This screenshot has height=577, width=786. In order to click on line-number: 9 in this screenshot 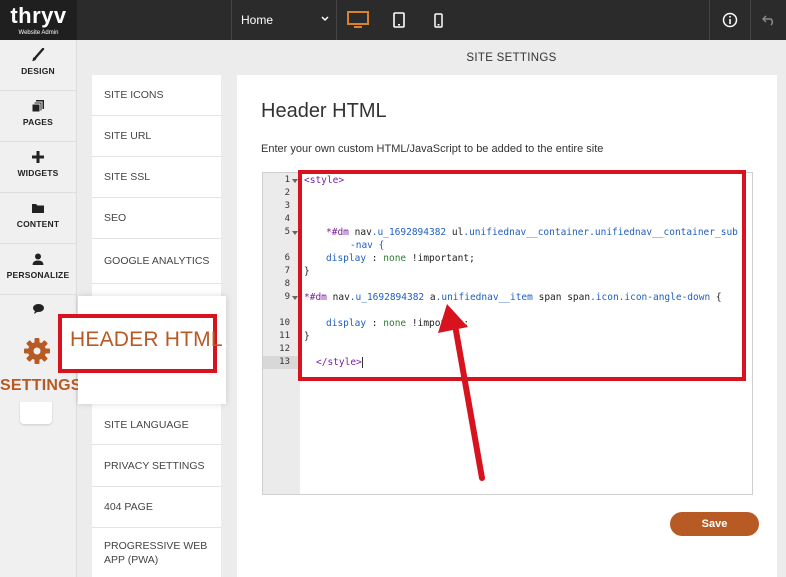, I will do `click(281, 297)`.